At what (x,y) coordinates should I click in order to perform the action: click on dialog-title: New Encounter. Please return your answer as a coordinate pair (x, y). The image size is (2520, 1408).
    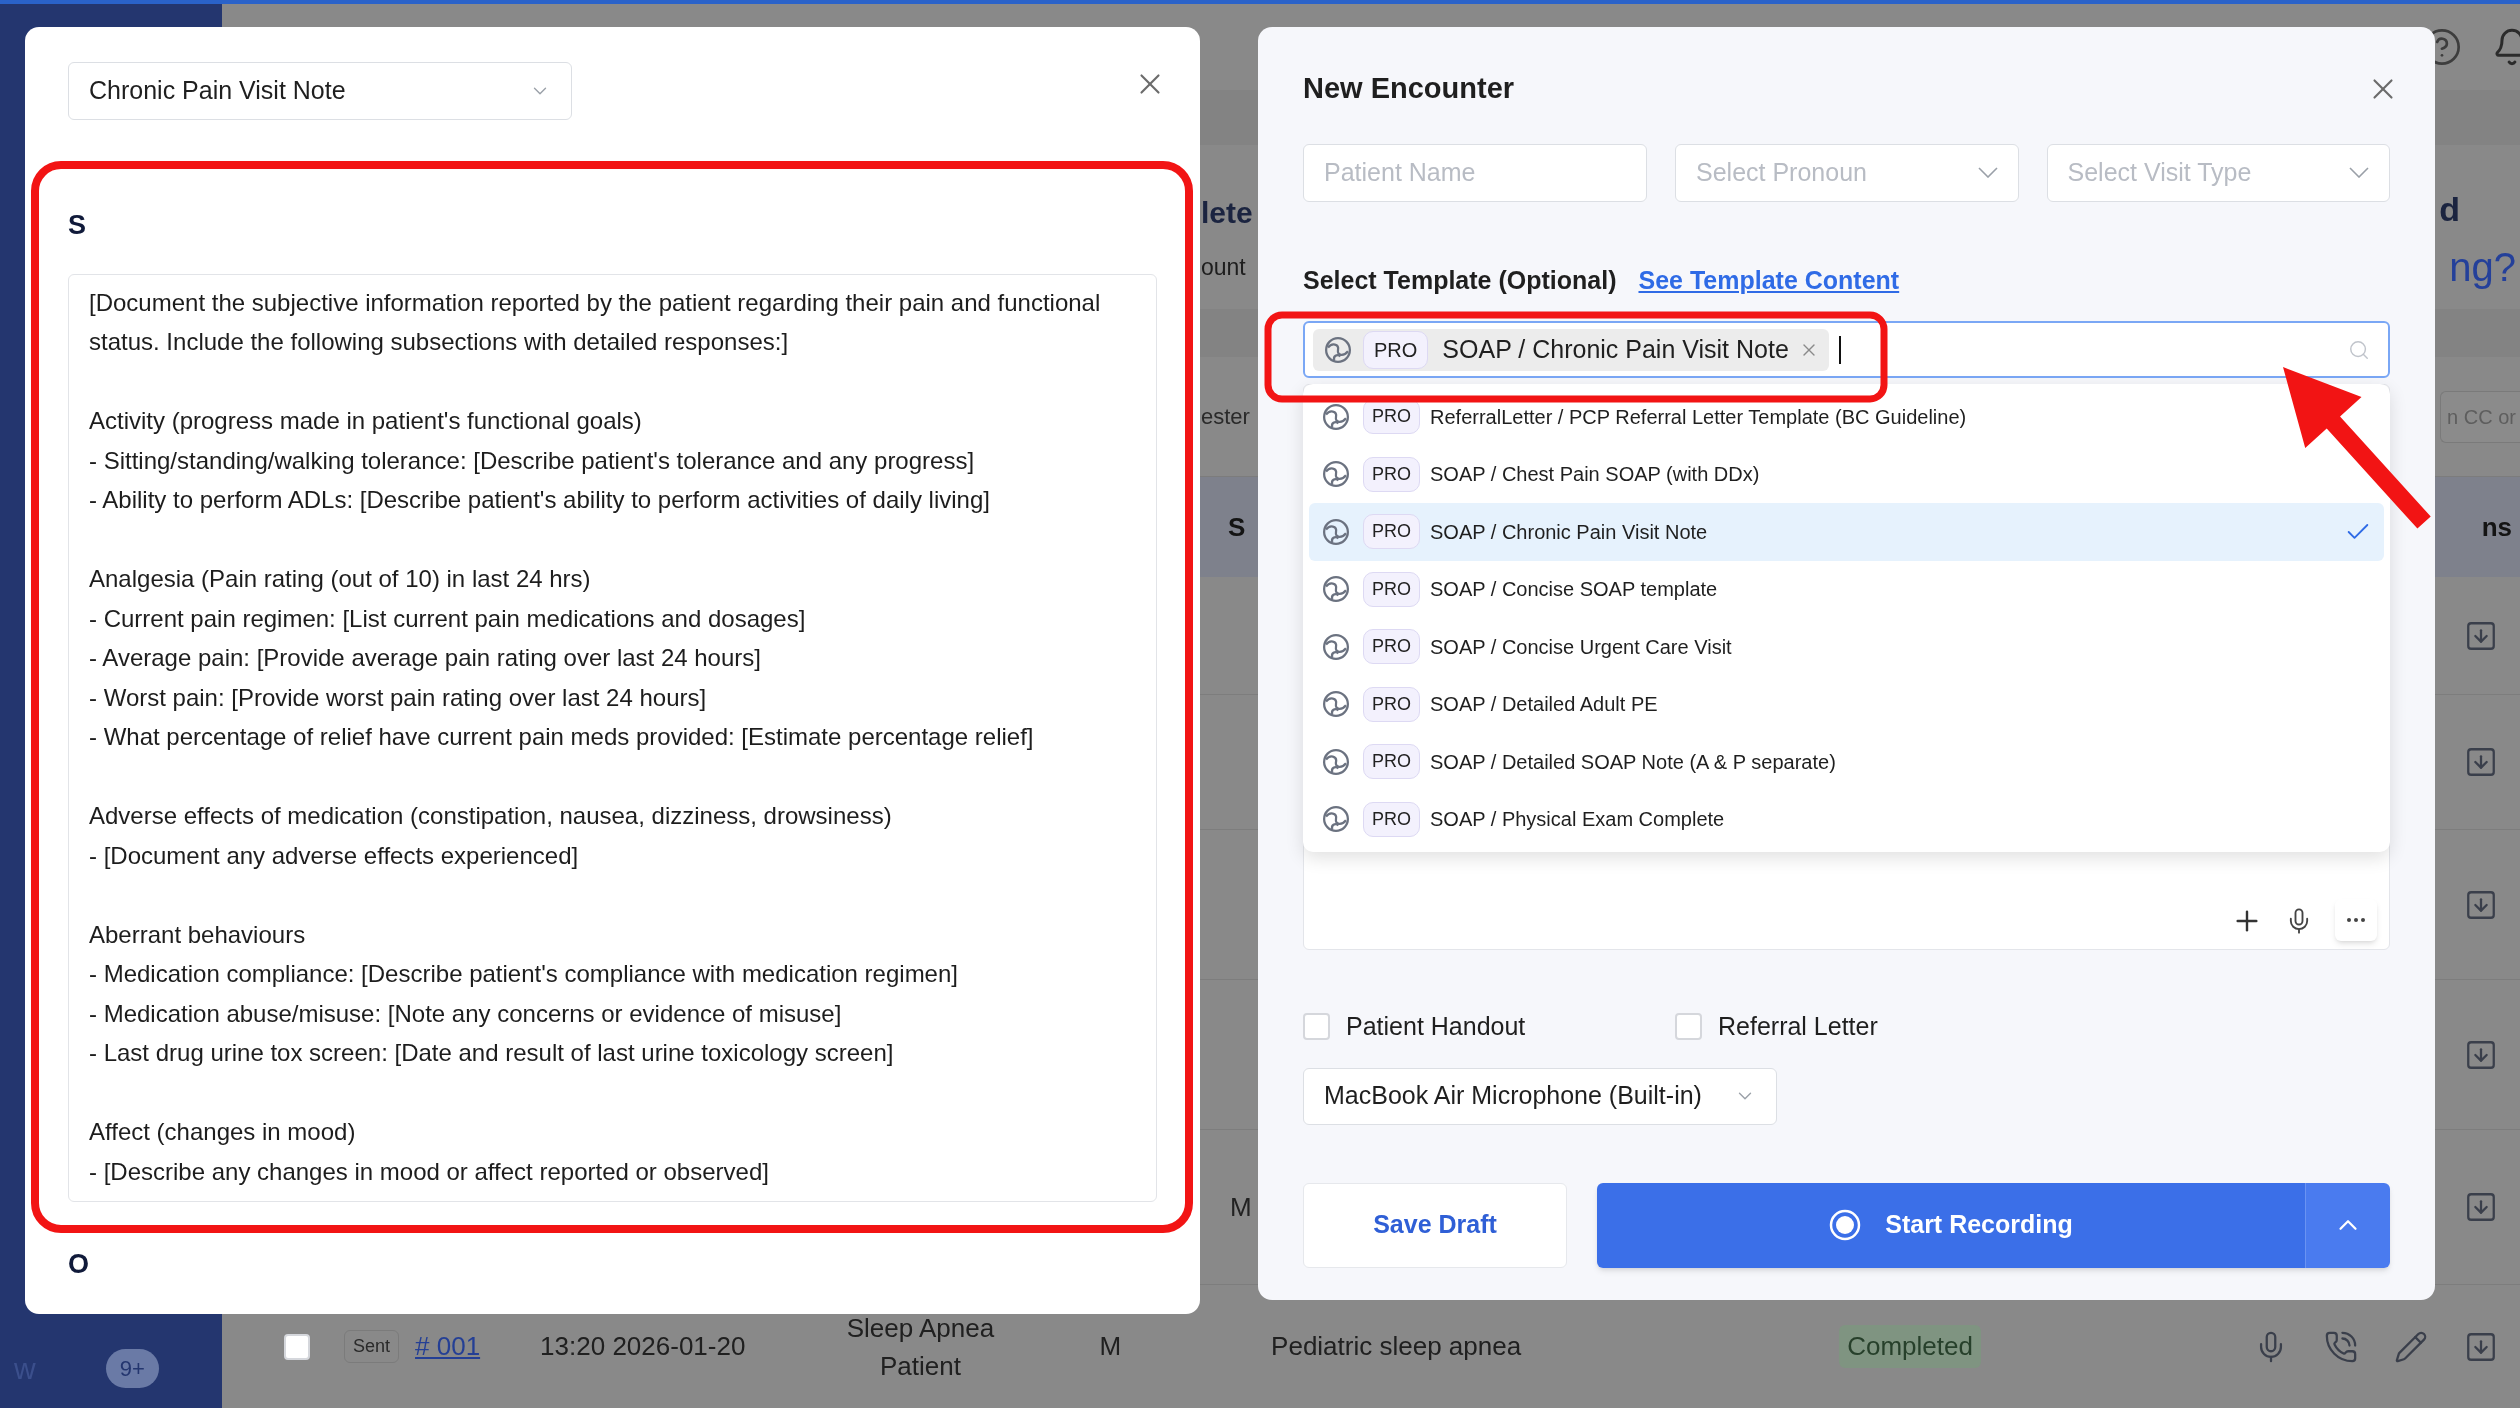
    Looking at the image, I should click on (1409, 88).